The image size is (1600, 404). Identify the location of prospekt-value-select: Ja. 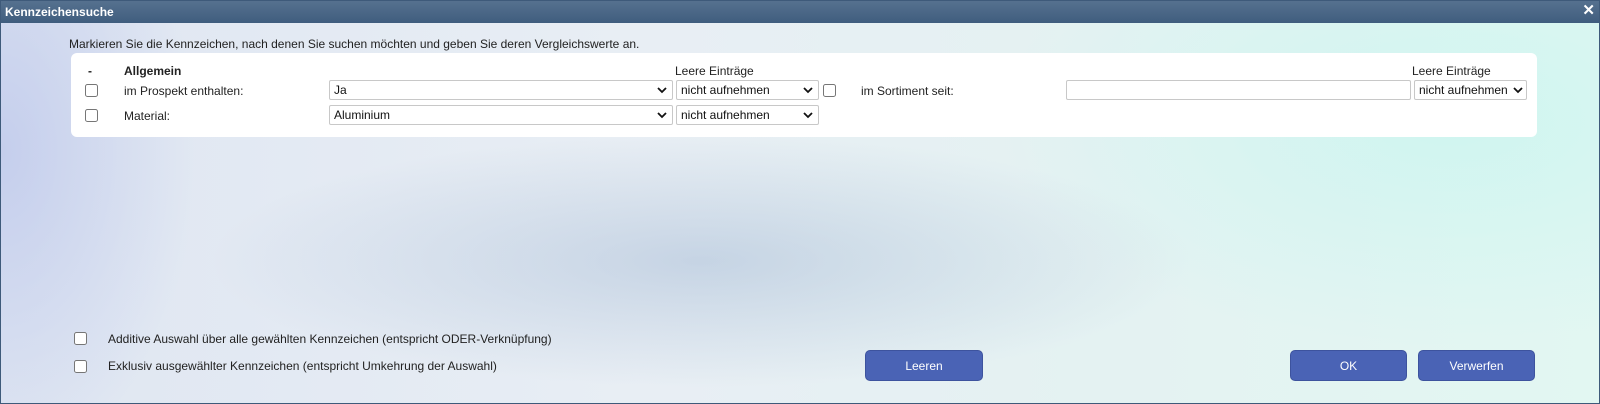
(501, 90).